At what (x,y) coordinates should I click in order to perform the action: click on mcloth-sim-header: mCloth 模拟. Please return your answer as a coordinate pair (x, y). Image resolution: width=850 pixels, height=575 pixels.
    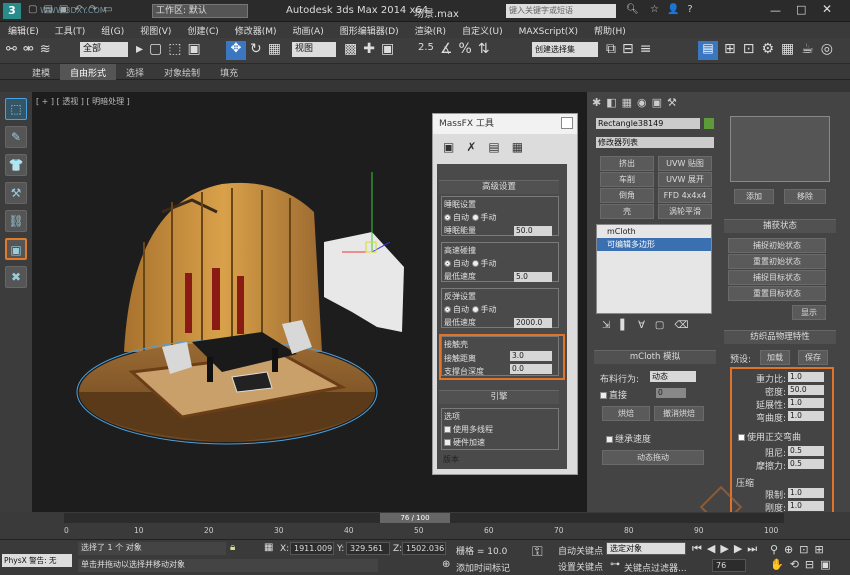
    Looking at the image, I should click on (655, 357).